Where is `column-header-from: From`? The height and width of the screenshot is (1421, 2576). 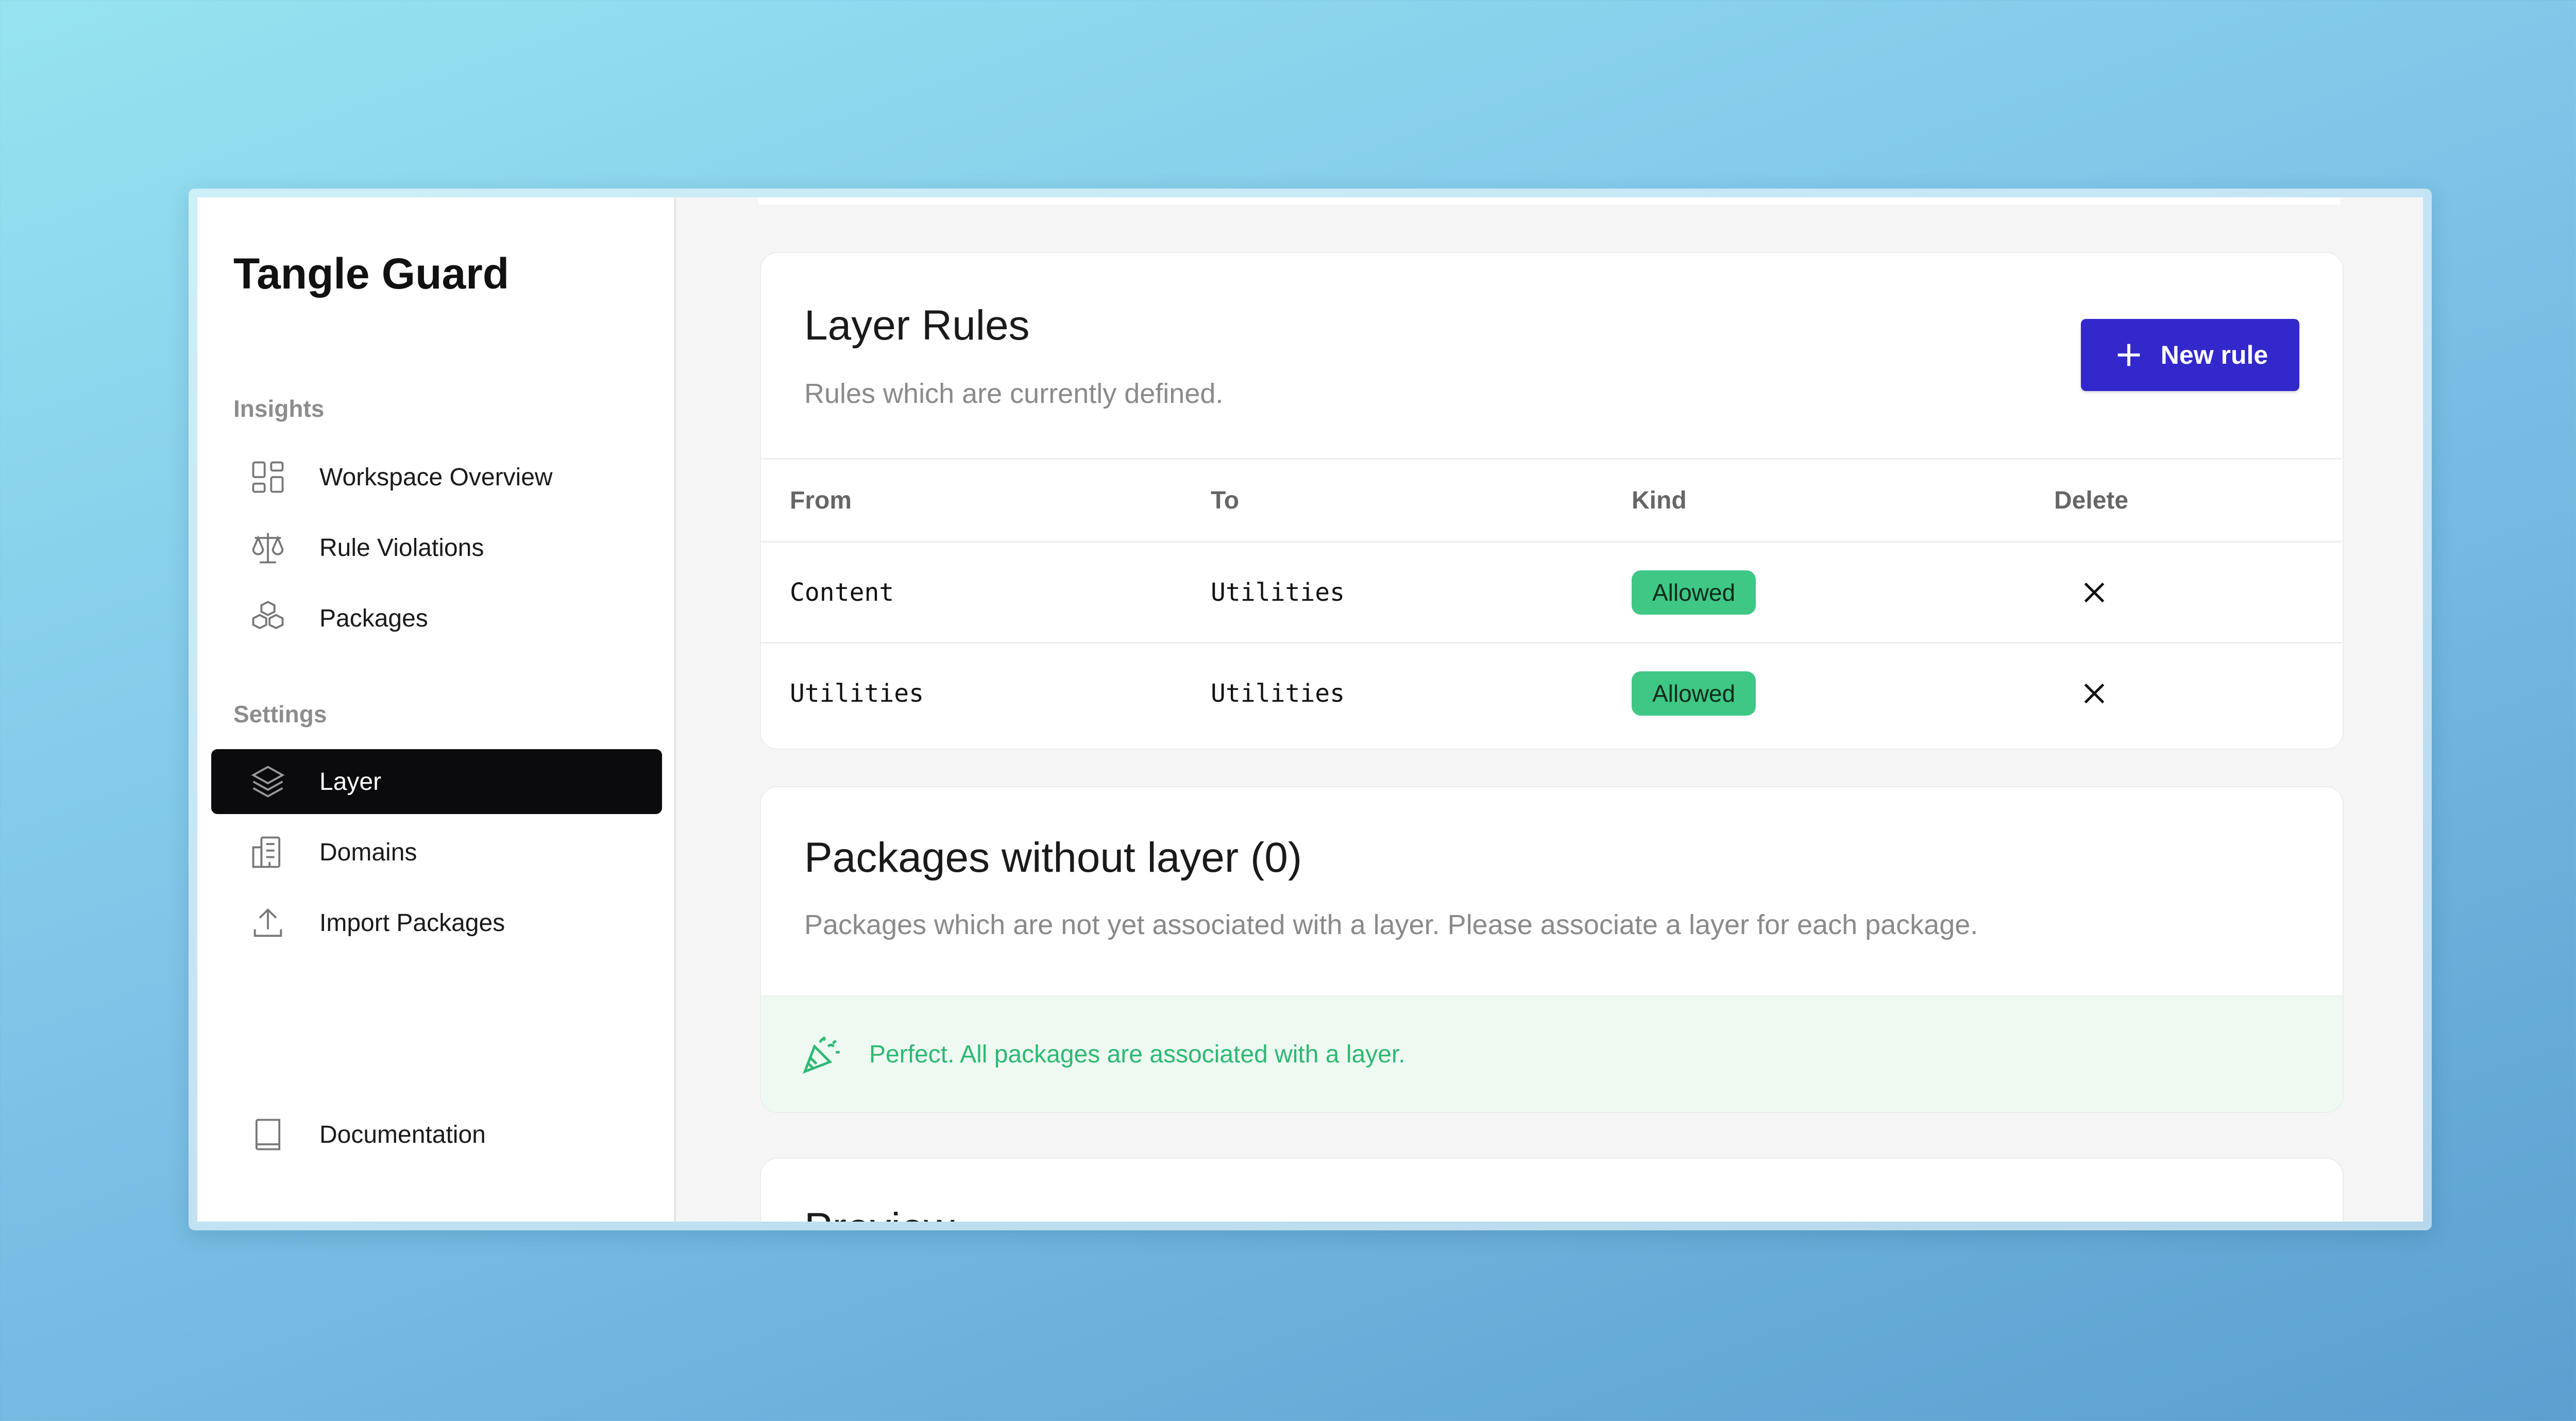 column-header-from: From is located at coordinates (821, 500).